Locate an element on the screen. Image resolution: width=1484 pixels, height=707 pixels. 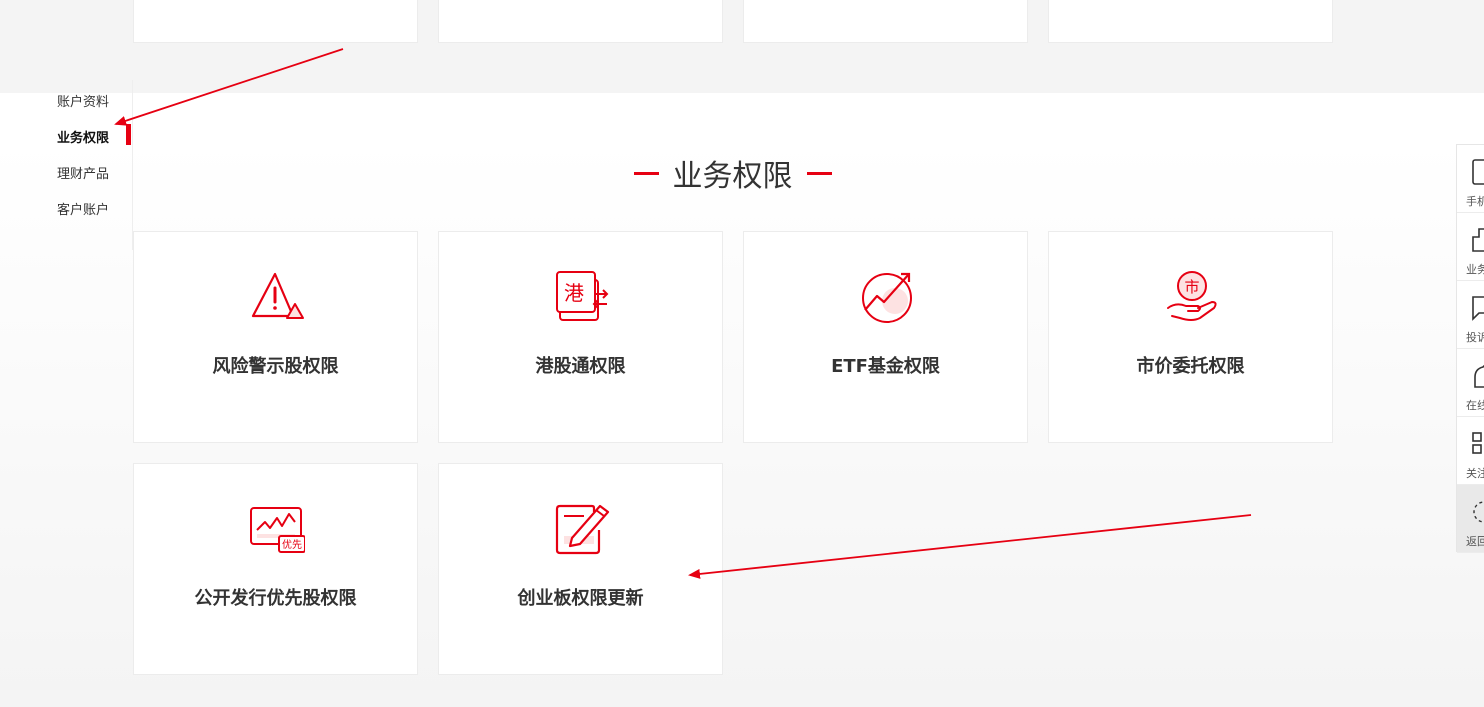
svg-text: 港 is located at coordinates (574, 293).